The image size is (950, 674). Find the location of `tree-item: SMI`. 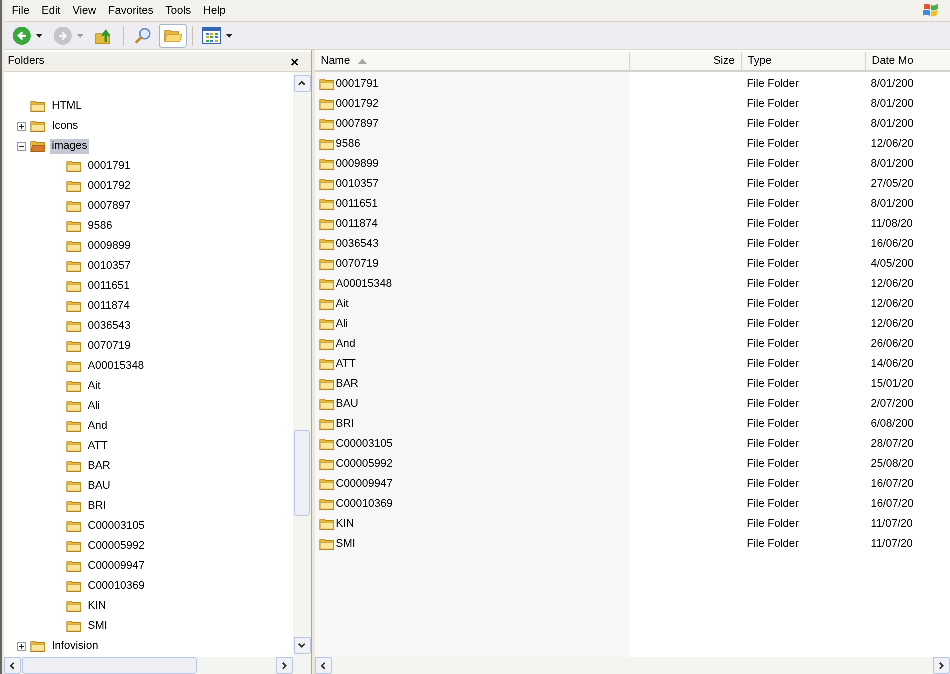

tree-item: SMI is located at coordinates (88, 626).